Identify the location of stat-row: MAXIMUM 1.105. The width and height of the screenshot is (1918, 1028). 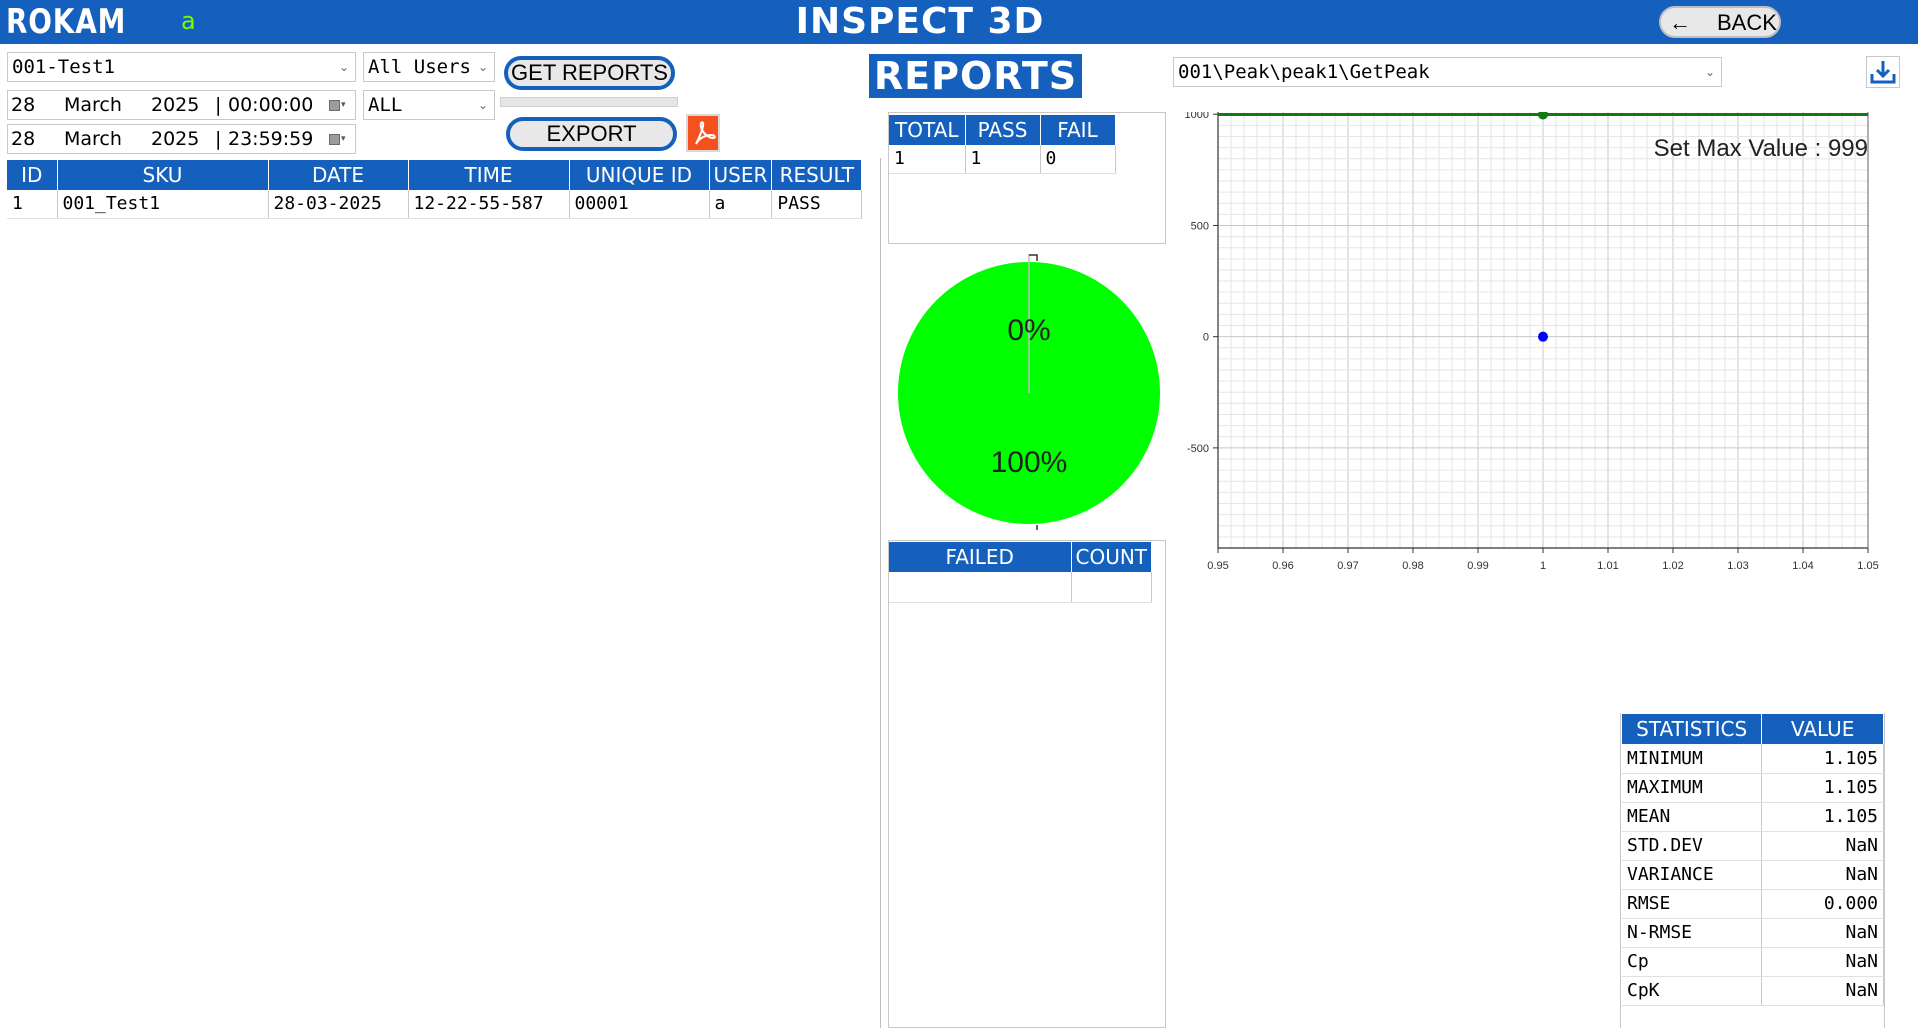
(1753, 788).